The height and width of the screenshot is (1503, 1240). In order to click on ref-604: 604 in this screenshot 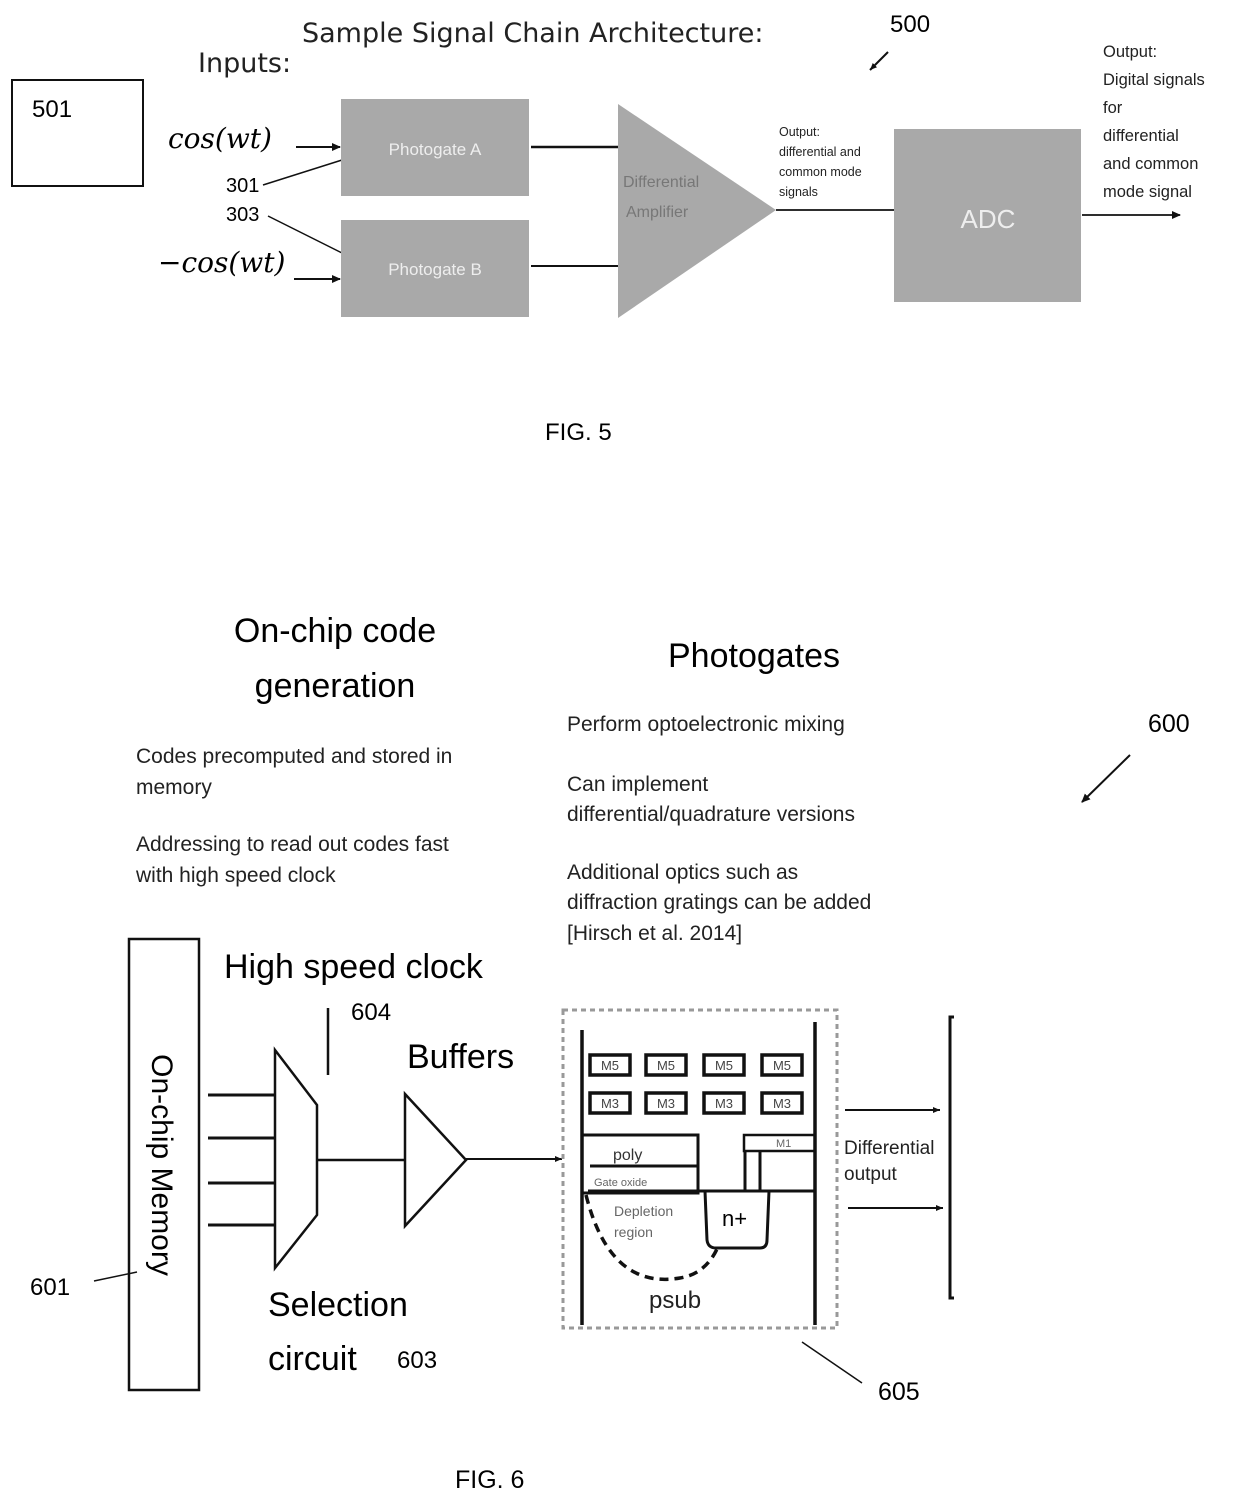, I will do `click(371, 1012)`.